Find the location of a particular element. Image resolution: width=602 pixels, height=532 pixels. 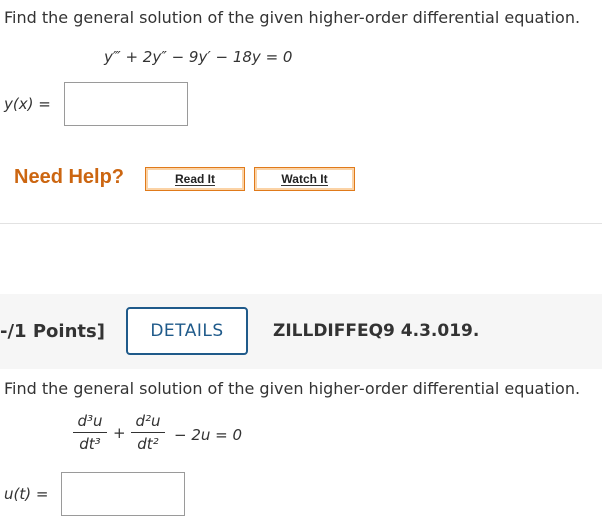

fraction-numerator: d²u is located at coordinates (148, 421).